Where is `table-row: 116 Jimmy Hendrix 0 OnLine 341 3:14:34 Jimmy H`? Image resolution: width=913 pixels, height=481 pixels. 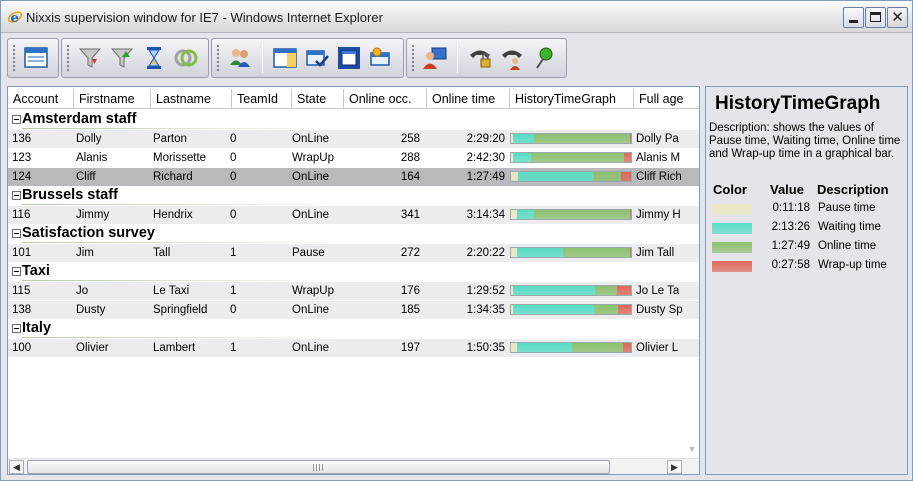
table-row: 116 Jimmy Hendrix 0 OnLine 341 3:14:34 Jimmy H is located at coordinates (353, 215).